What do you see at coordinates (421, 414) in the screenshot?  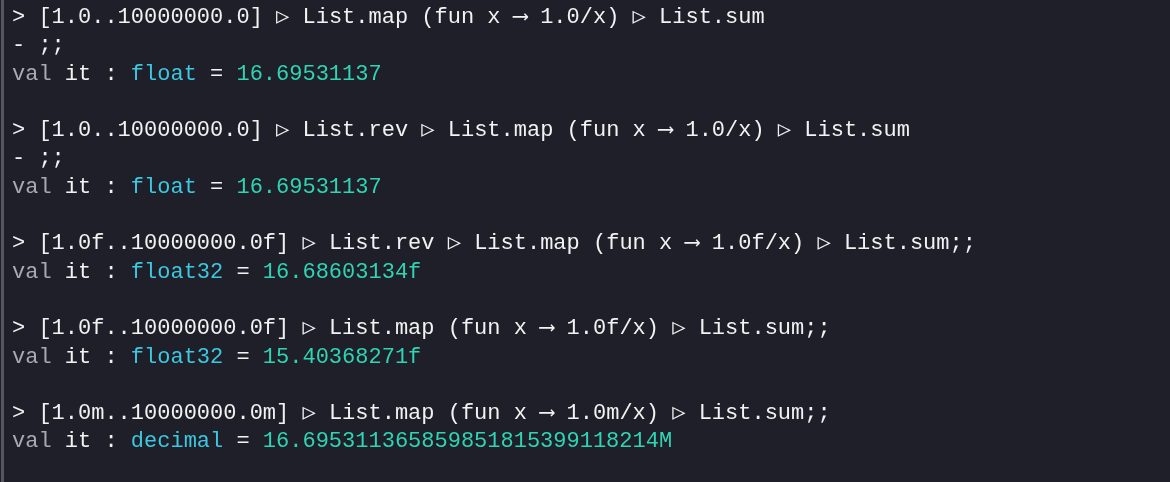 I see `command-line: > [1.0m..10000000.0m] ▷ List.map (fun x ⟶ 1.0m/x) ▷ List.sum;;` at bounding box center [421, 414].